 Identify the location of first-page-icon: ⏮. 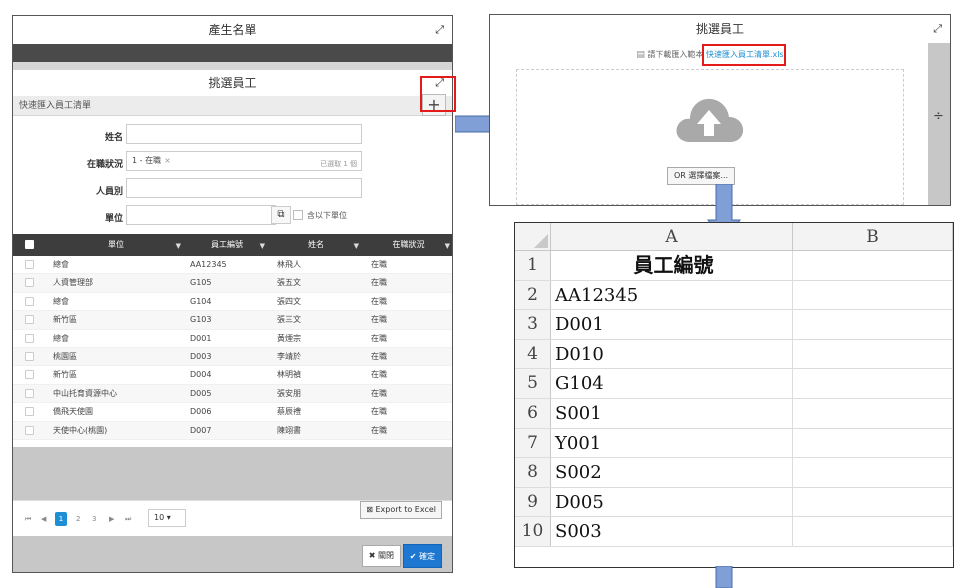
(28, 519).